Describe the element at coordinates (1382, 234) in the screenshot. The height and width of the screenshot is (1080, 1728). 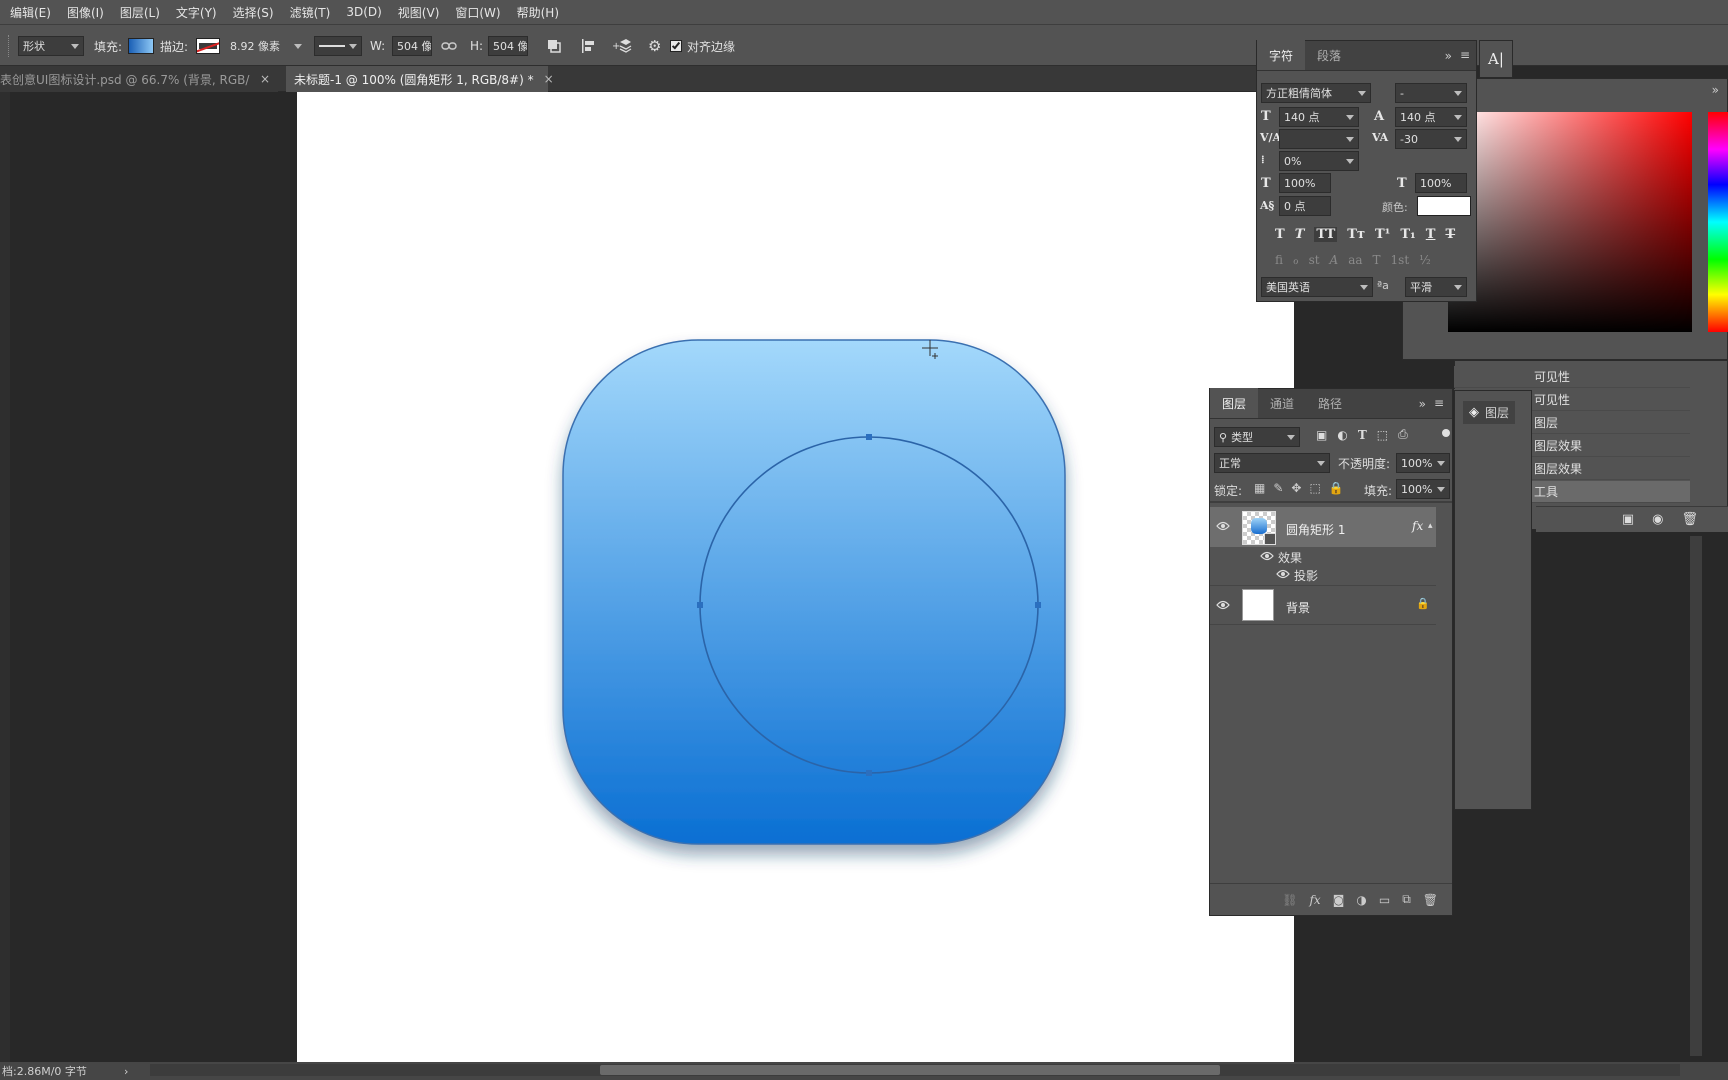
I see `superscript-button: T¹` at that location.